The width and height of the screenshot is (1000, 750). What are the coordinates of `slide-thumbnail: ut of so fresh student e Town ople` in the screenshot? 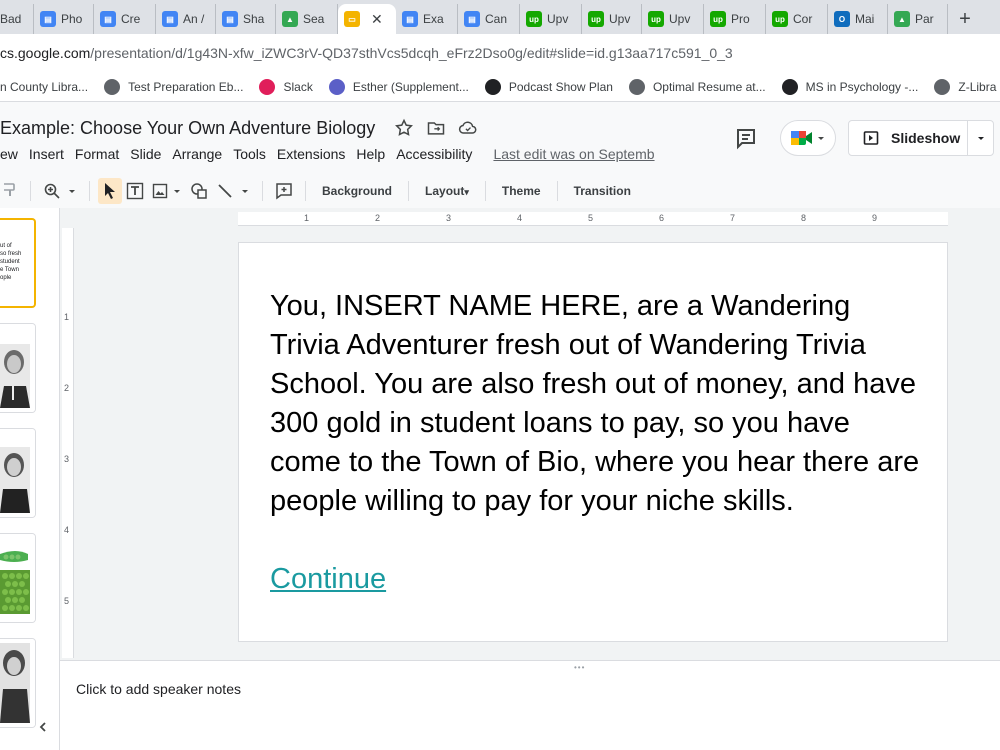 It's located at (18, 263).